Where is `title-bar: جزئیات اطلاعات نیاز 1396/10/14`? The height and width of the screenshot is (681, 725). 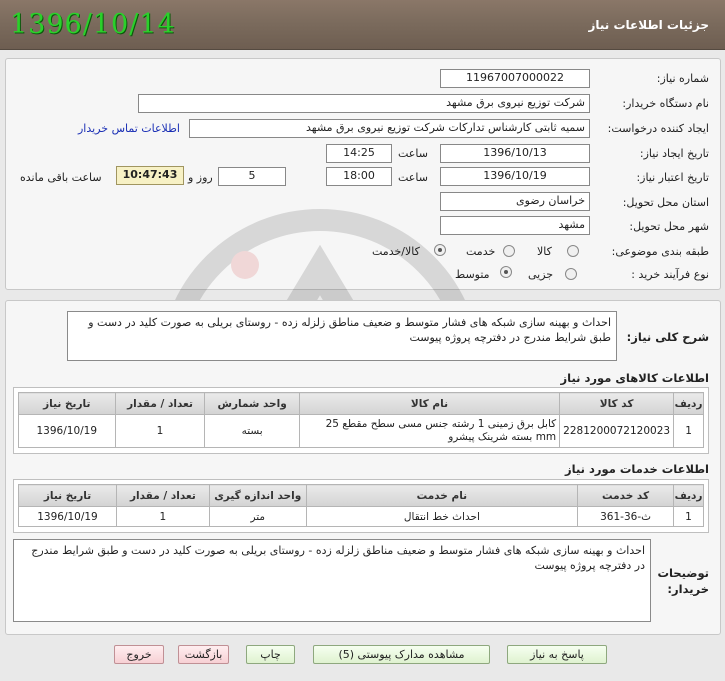
title-bar: جزئیات اطلاعات نیاز 1396/10/14 is located at coordinates (362, 25).